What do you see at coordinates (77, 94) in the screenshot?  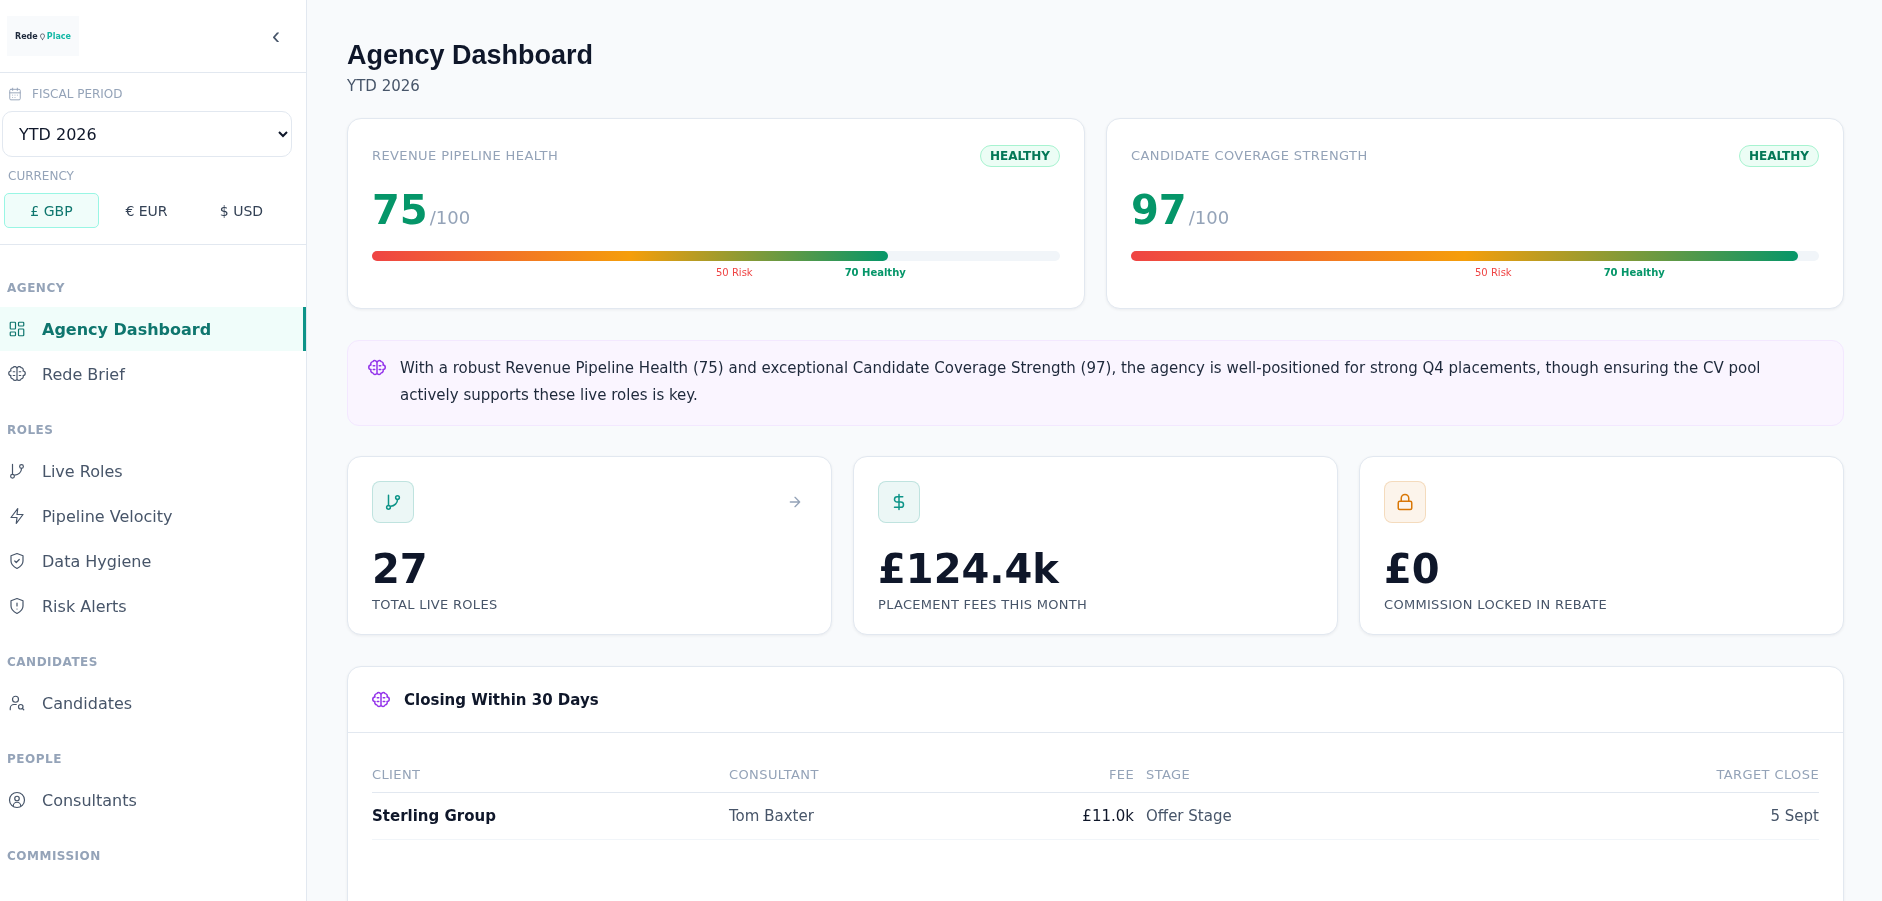 I see `field-label: FISCAL PERIOD` at bounding box center [77, 94].